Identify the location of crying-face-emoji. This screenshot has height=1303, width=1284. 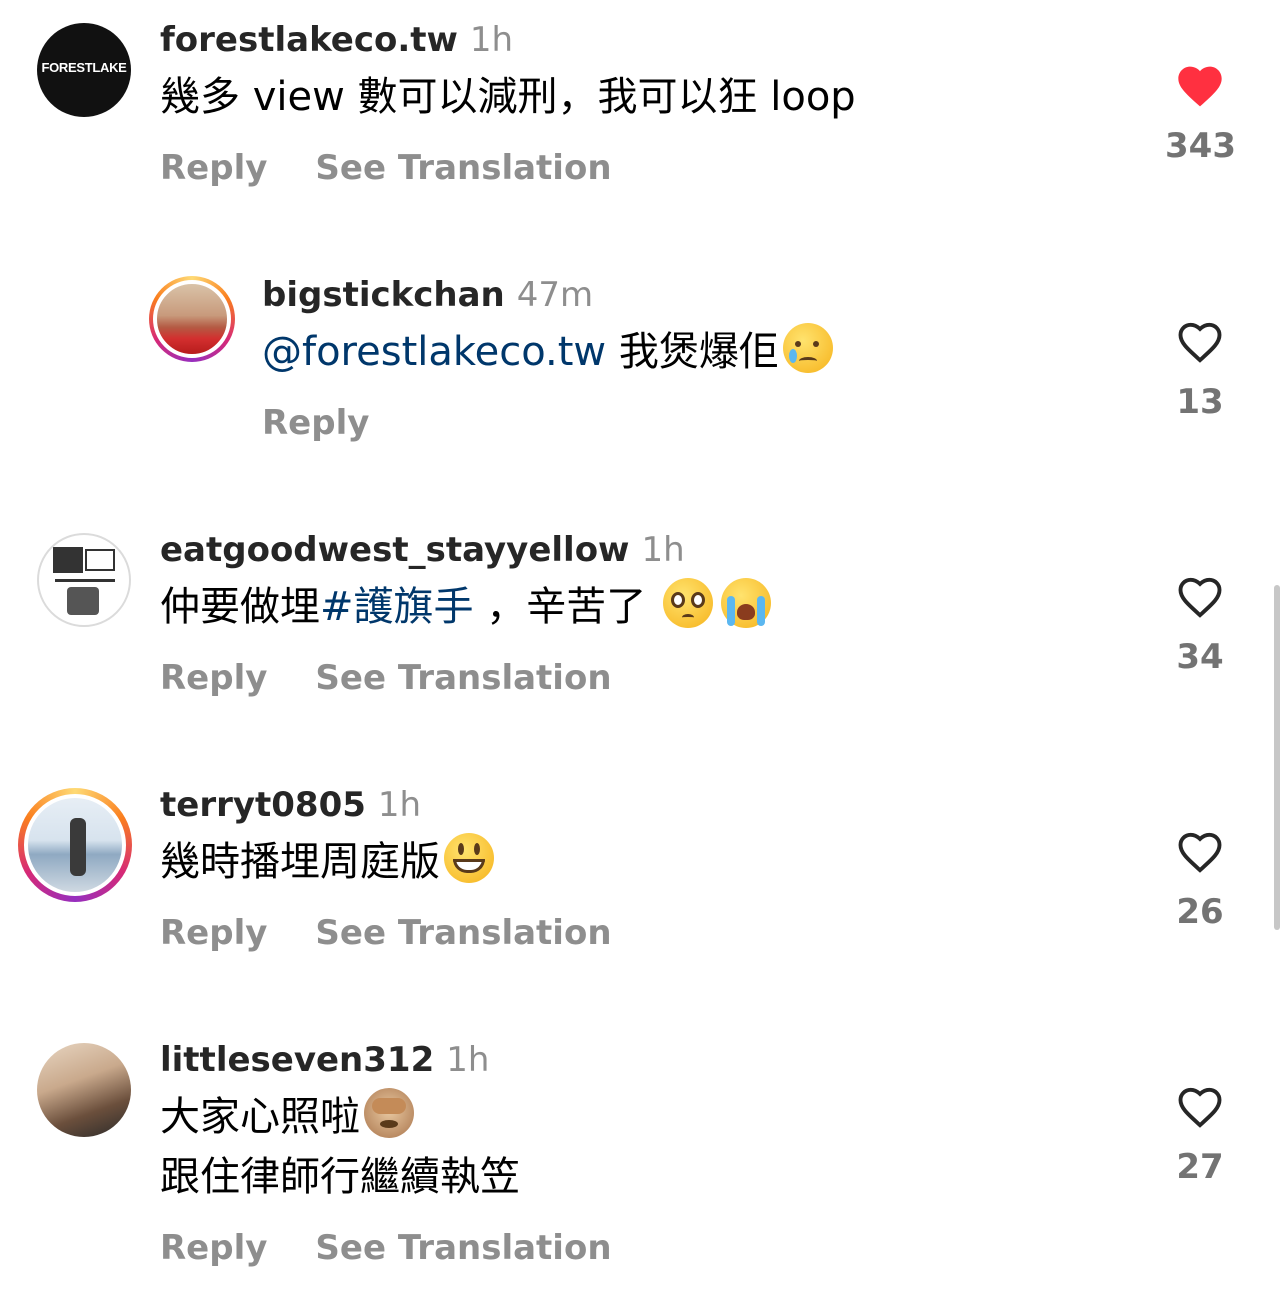
(807, 348).